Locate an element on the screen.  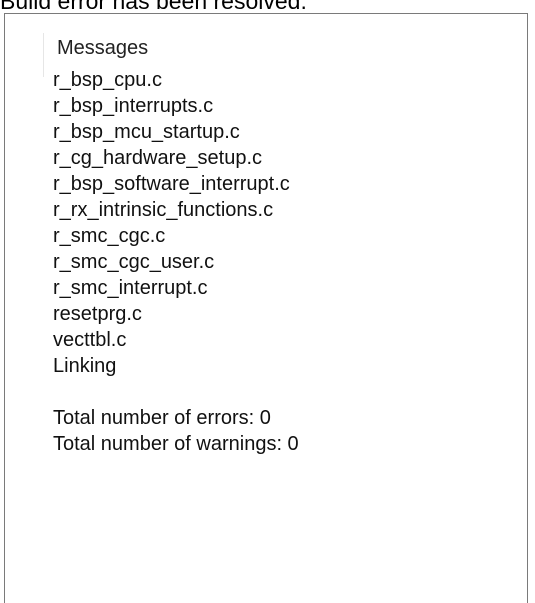
message-line: r_rx_intrinsic_functions.c is located at coordinates (163, 210).